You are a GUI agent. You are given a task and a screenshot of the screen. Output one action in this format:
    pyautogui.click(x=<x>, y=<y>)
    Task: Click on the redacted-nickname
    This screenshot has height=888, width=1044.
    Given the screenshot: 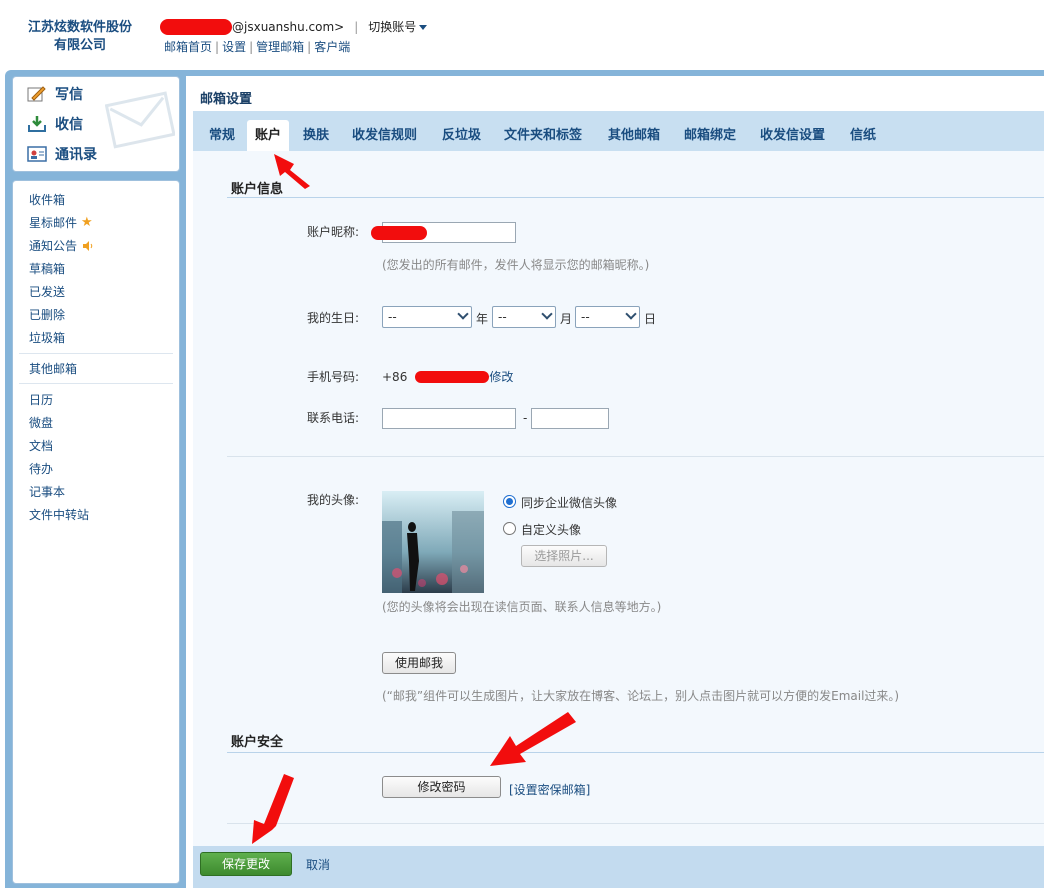 What is the action you would take?
    pyautogui.click(x=399, y=233)
    